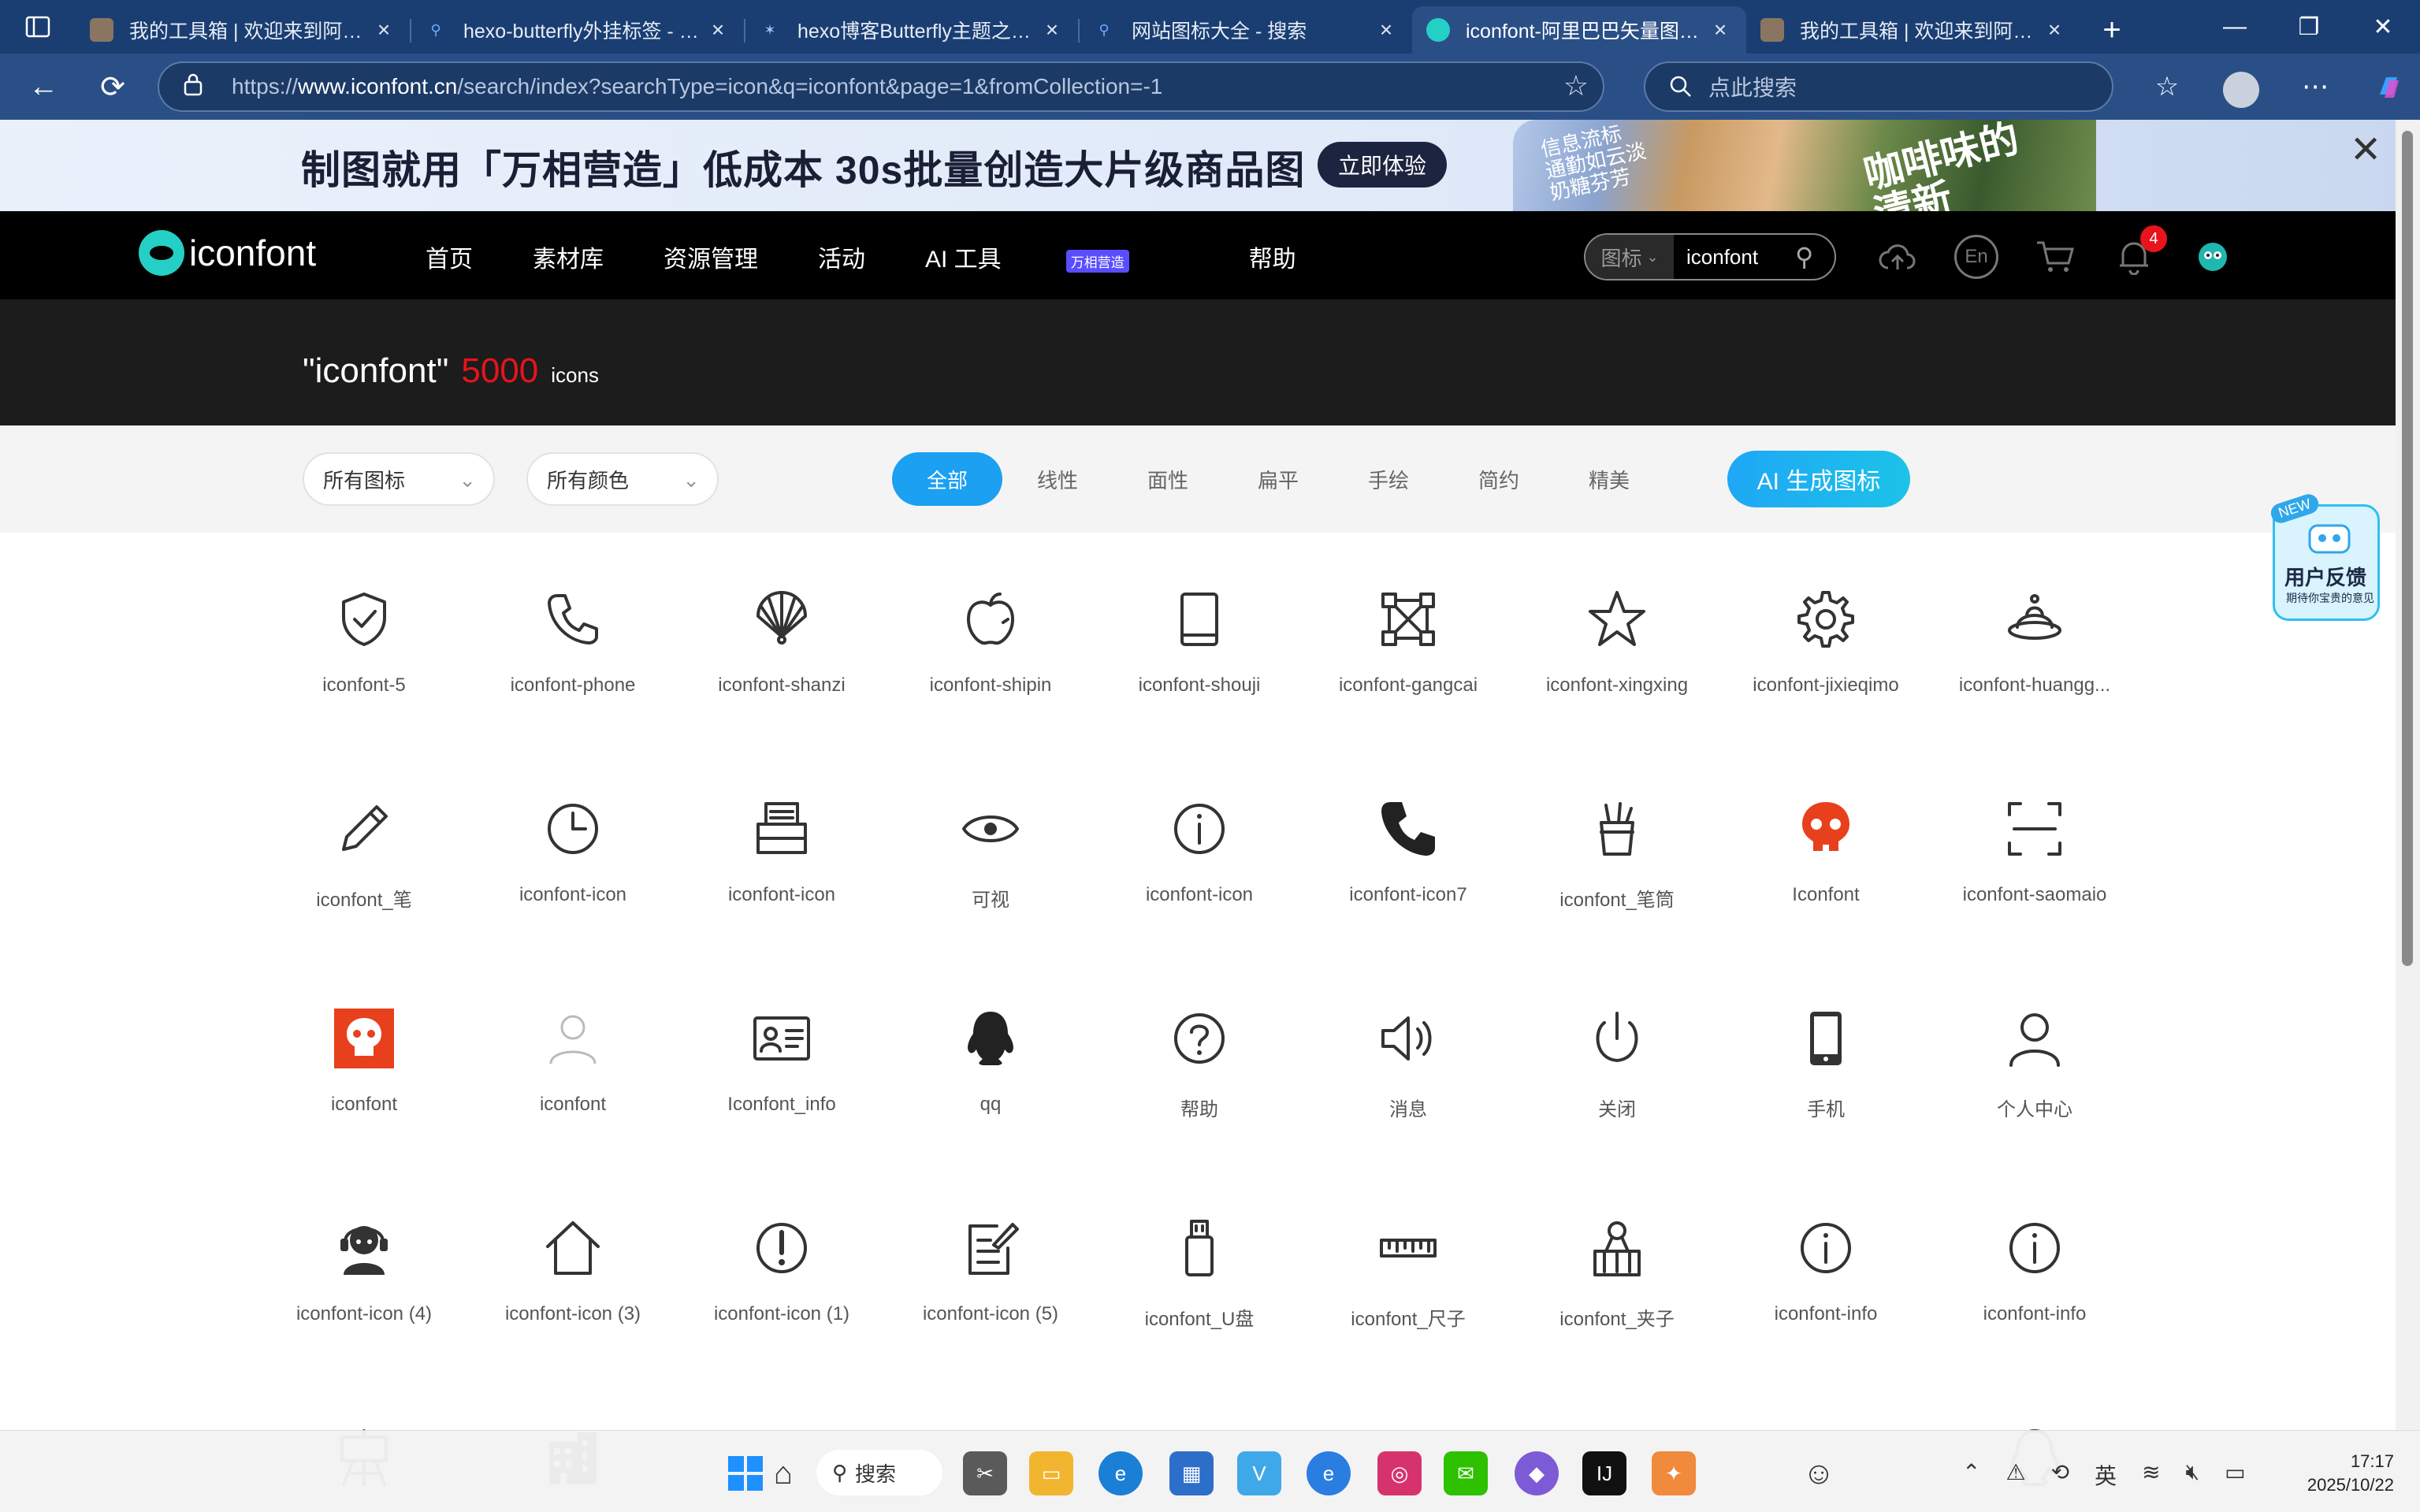 This screenshot has width=2420, height=1512. I want to click on browser-tab: ⚲ 网站图标大全 - 搜索 ×, so click(1245, 30).